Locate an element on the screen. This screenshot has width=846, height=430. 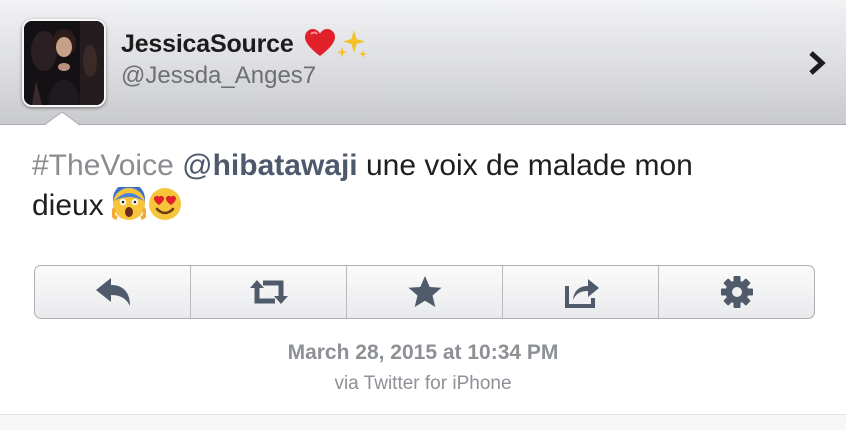
tweet-text-line2: dieux is located at coordinates (72, 205).